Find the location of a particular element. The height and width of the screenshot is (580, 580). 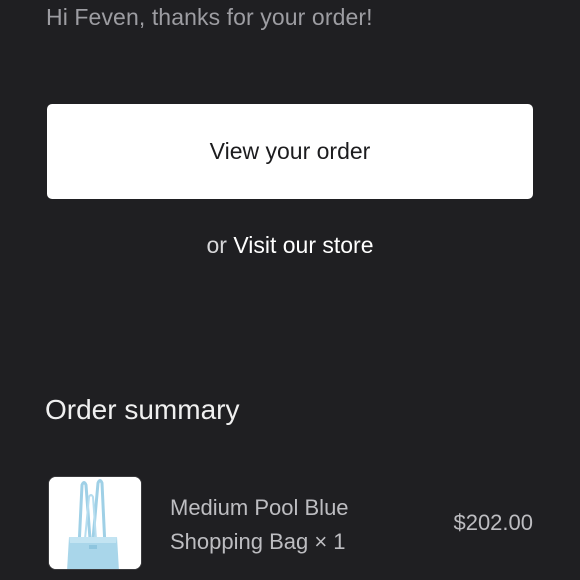

greeting-text: Hi Feven, thanks for your order! is located at coordinates (209, 17).